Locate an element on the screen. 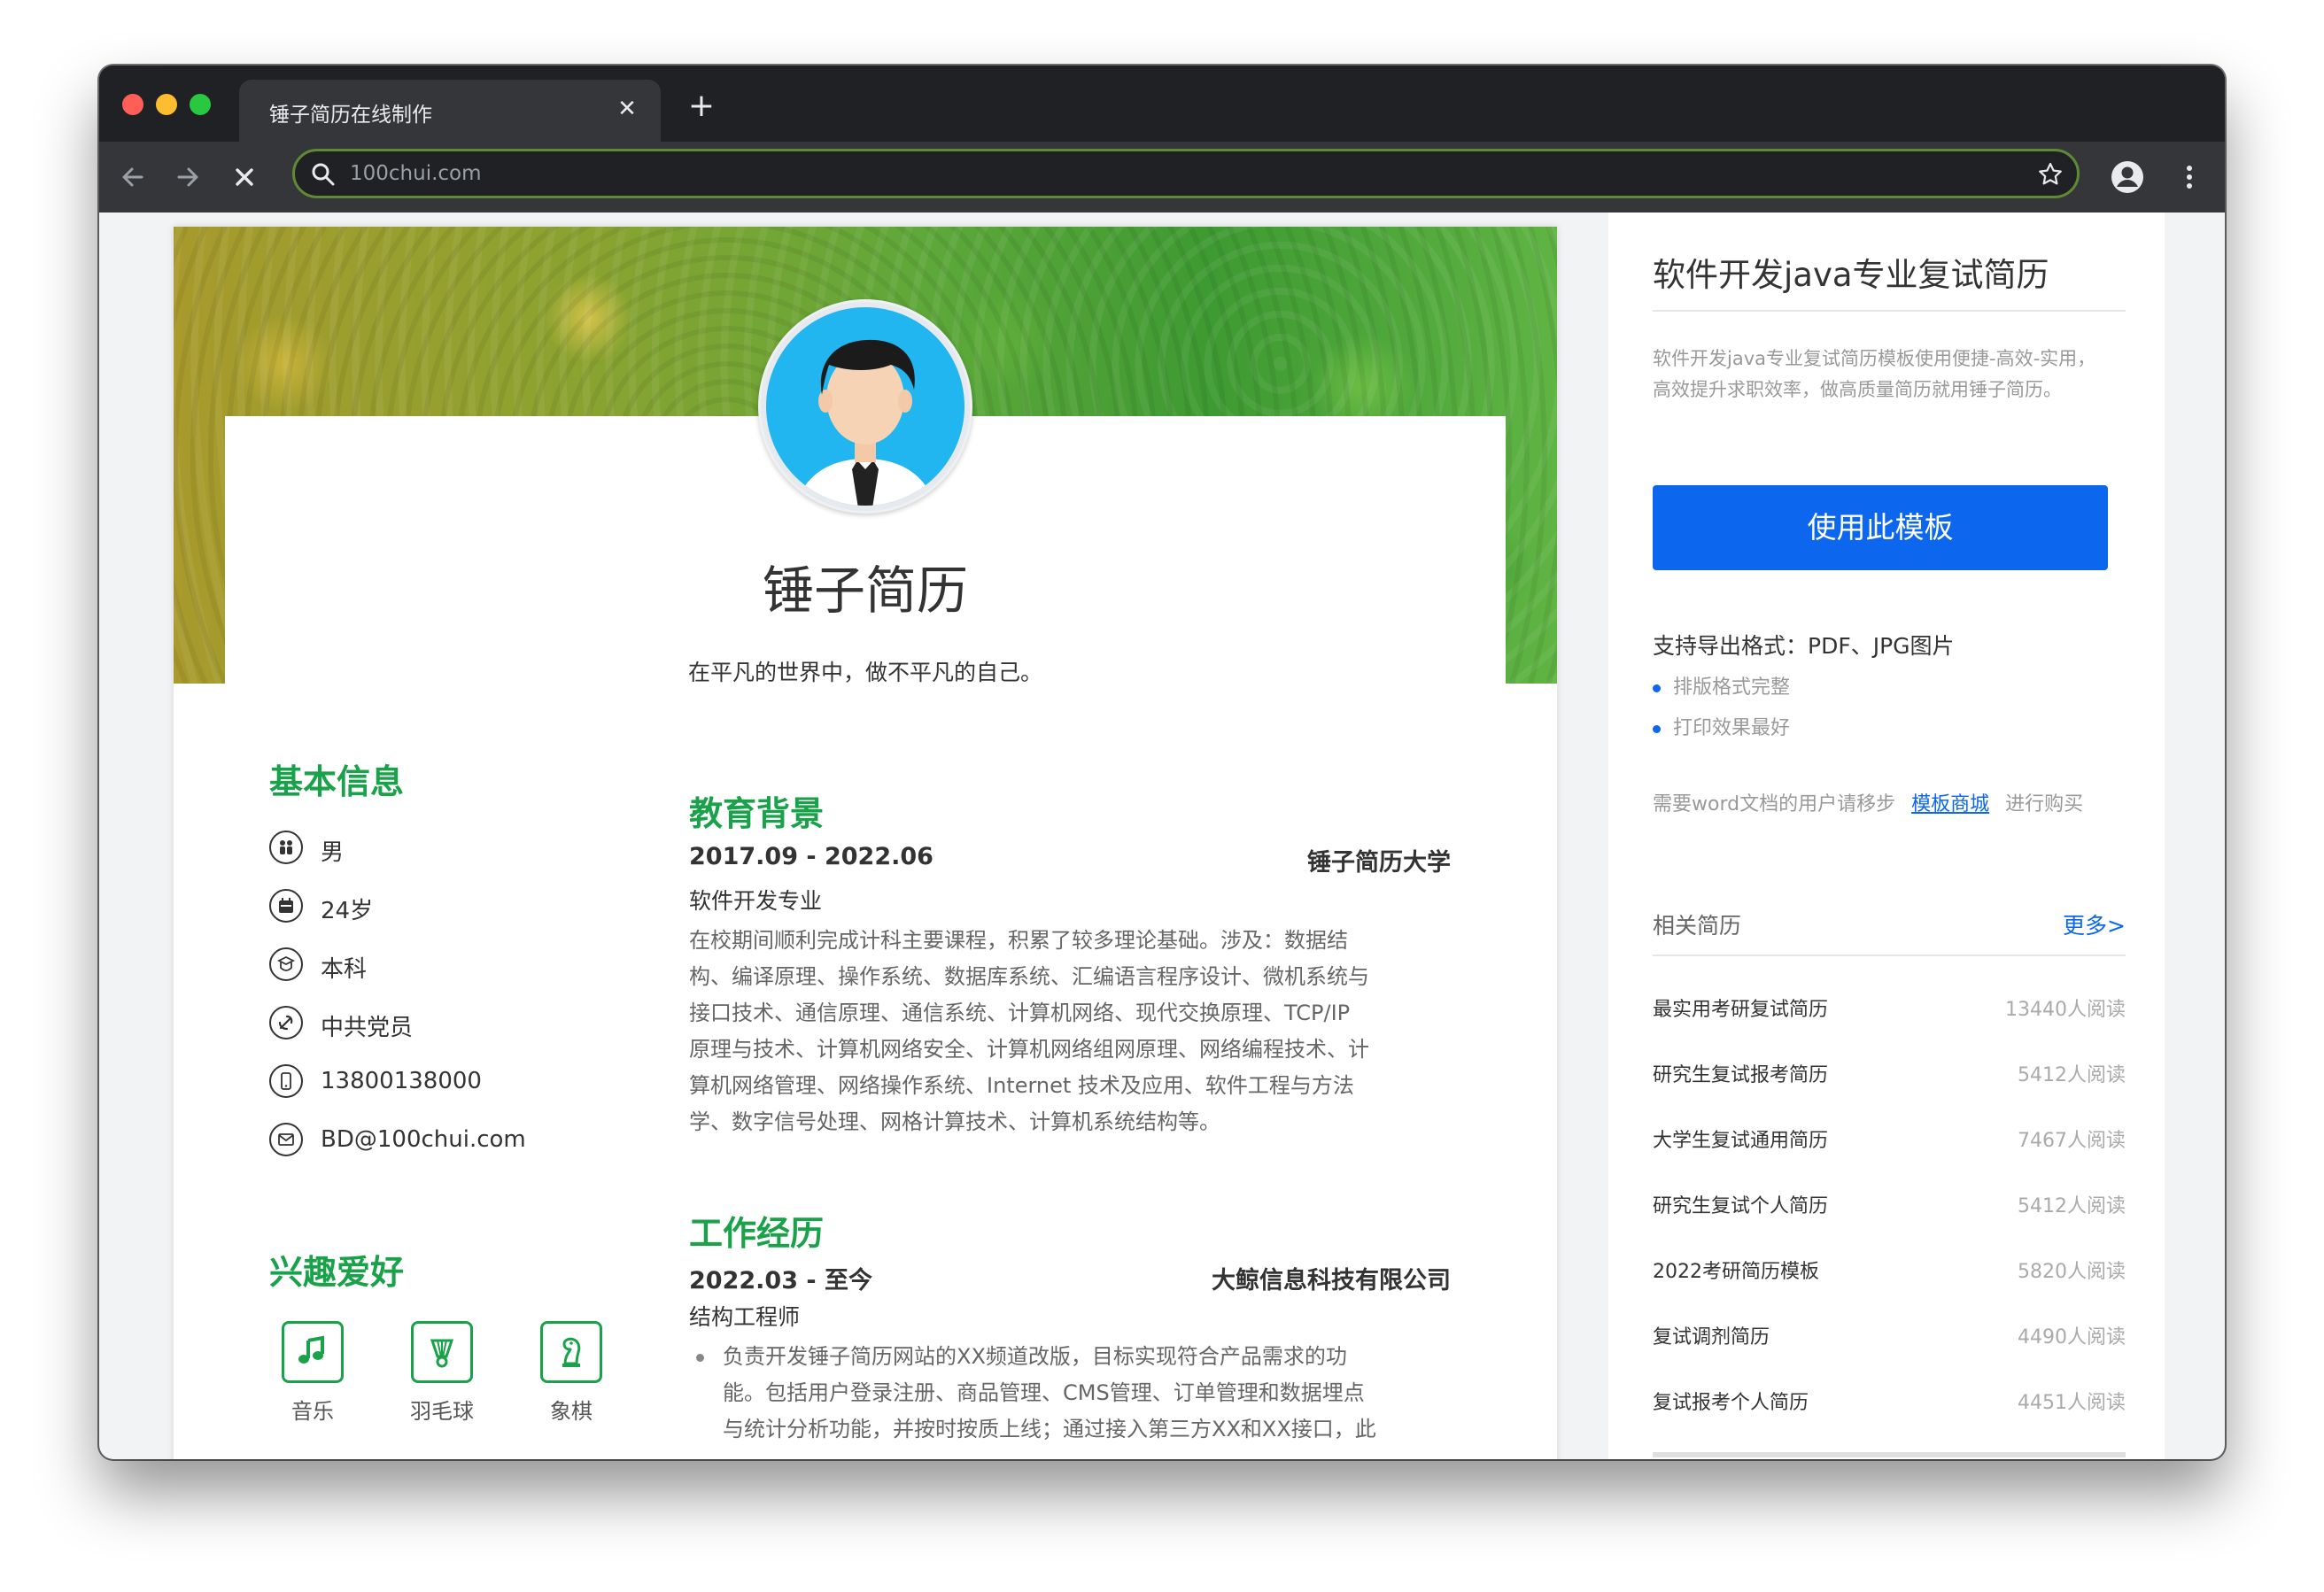 The width and height of the screenshot is (2324, 1592). work-line: 与统计分析功能，并按时按质上线；通过接入第三方XX和XX接口，此 is located at coordinates (1049, 1429).